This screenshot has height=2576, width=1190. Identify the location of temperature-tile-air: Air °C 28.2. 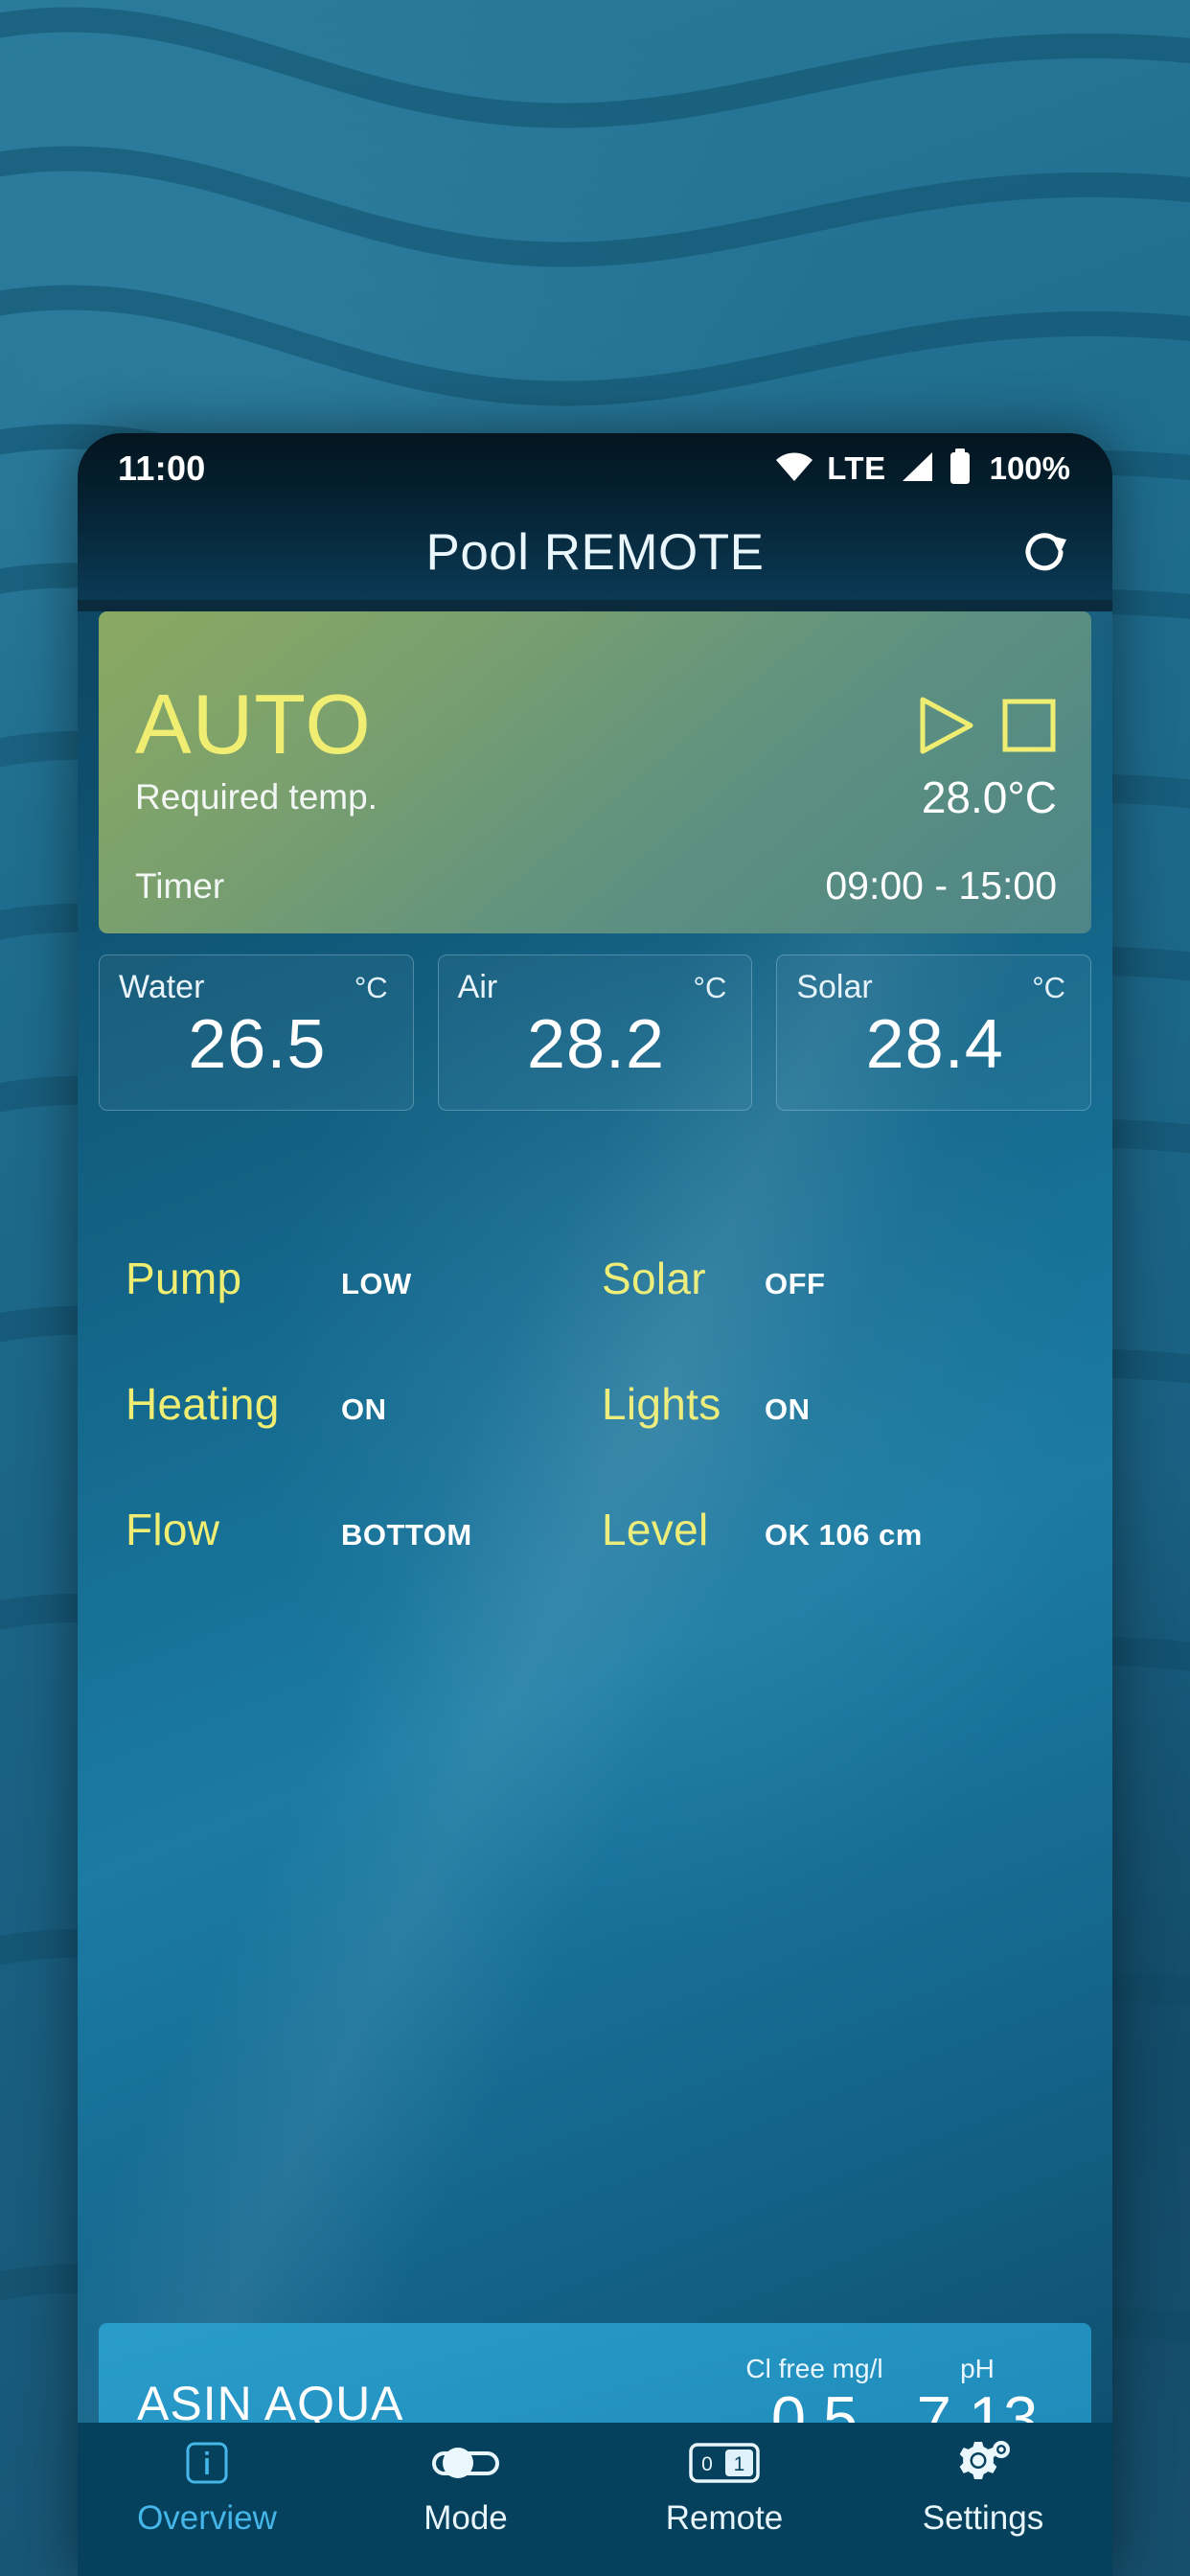
(595, 1032).